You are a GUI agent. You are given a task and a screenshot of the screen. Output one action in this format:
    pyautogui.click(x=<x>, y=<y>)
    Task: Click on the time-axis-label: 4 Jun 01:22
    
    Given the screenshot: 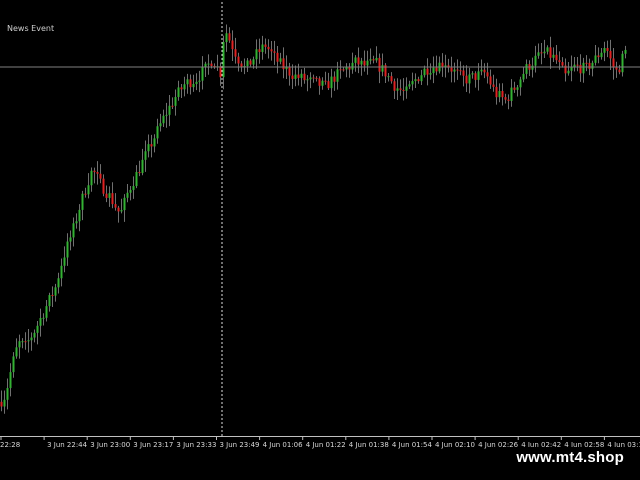 What is the action you would take?
    pyautogui.click(x=326, y=445)
    